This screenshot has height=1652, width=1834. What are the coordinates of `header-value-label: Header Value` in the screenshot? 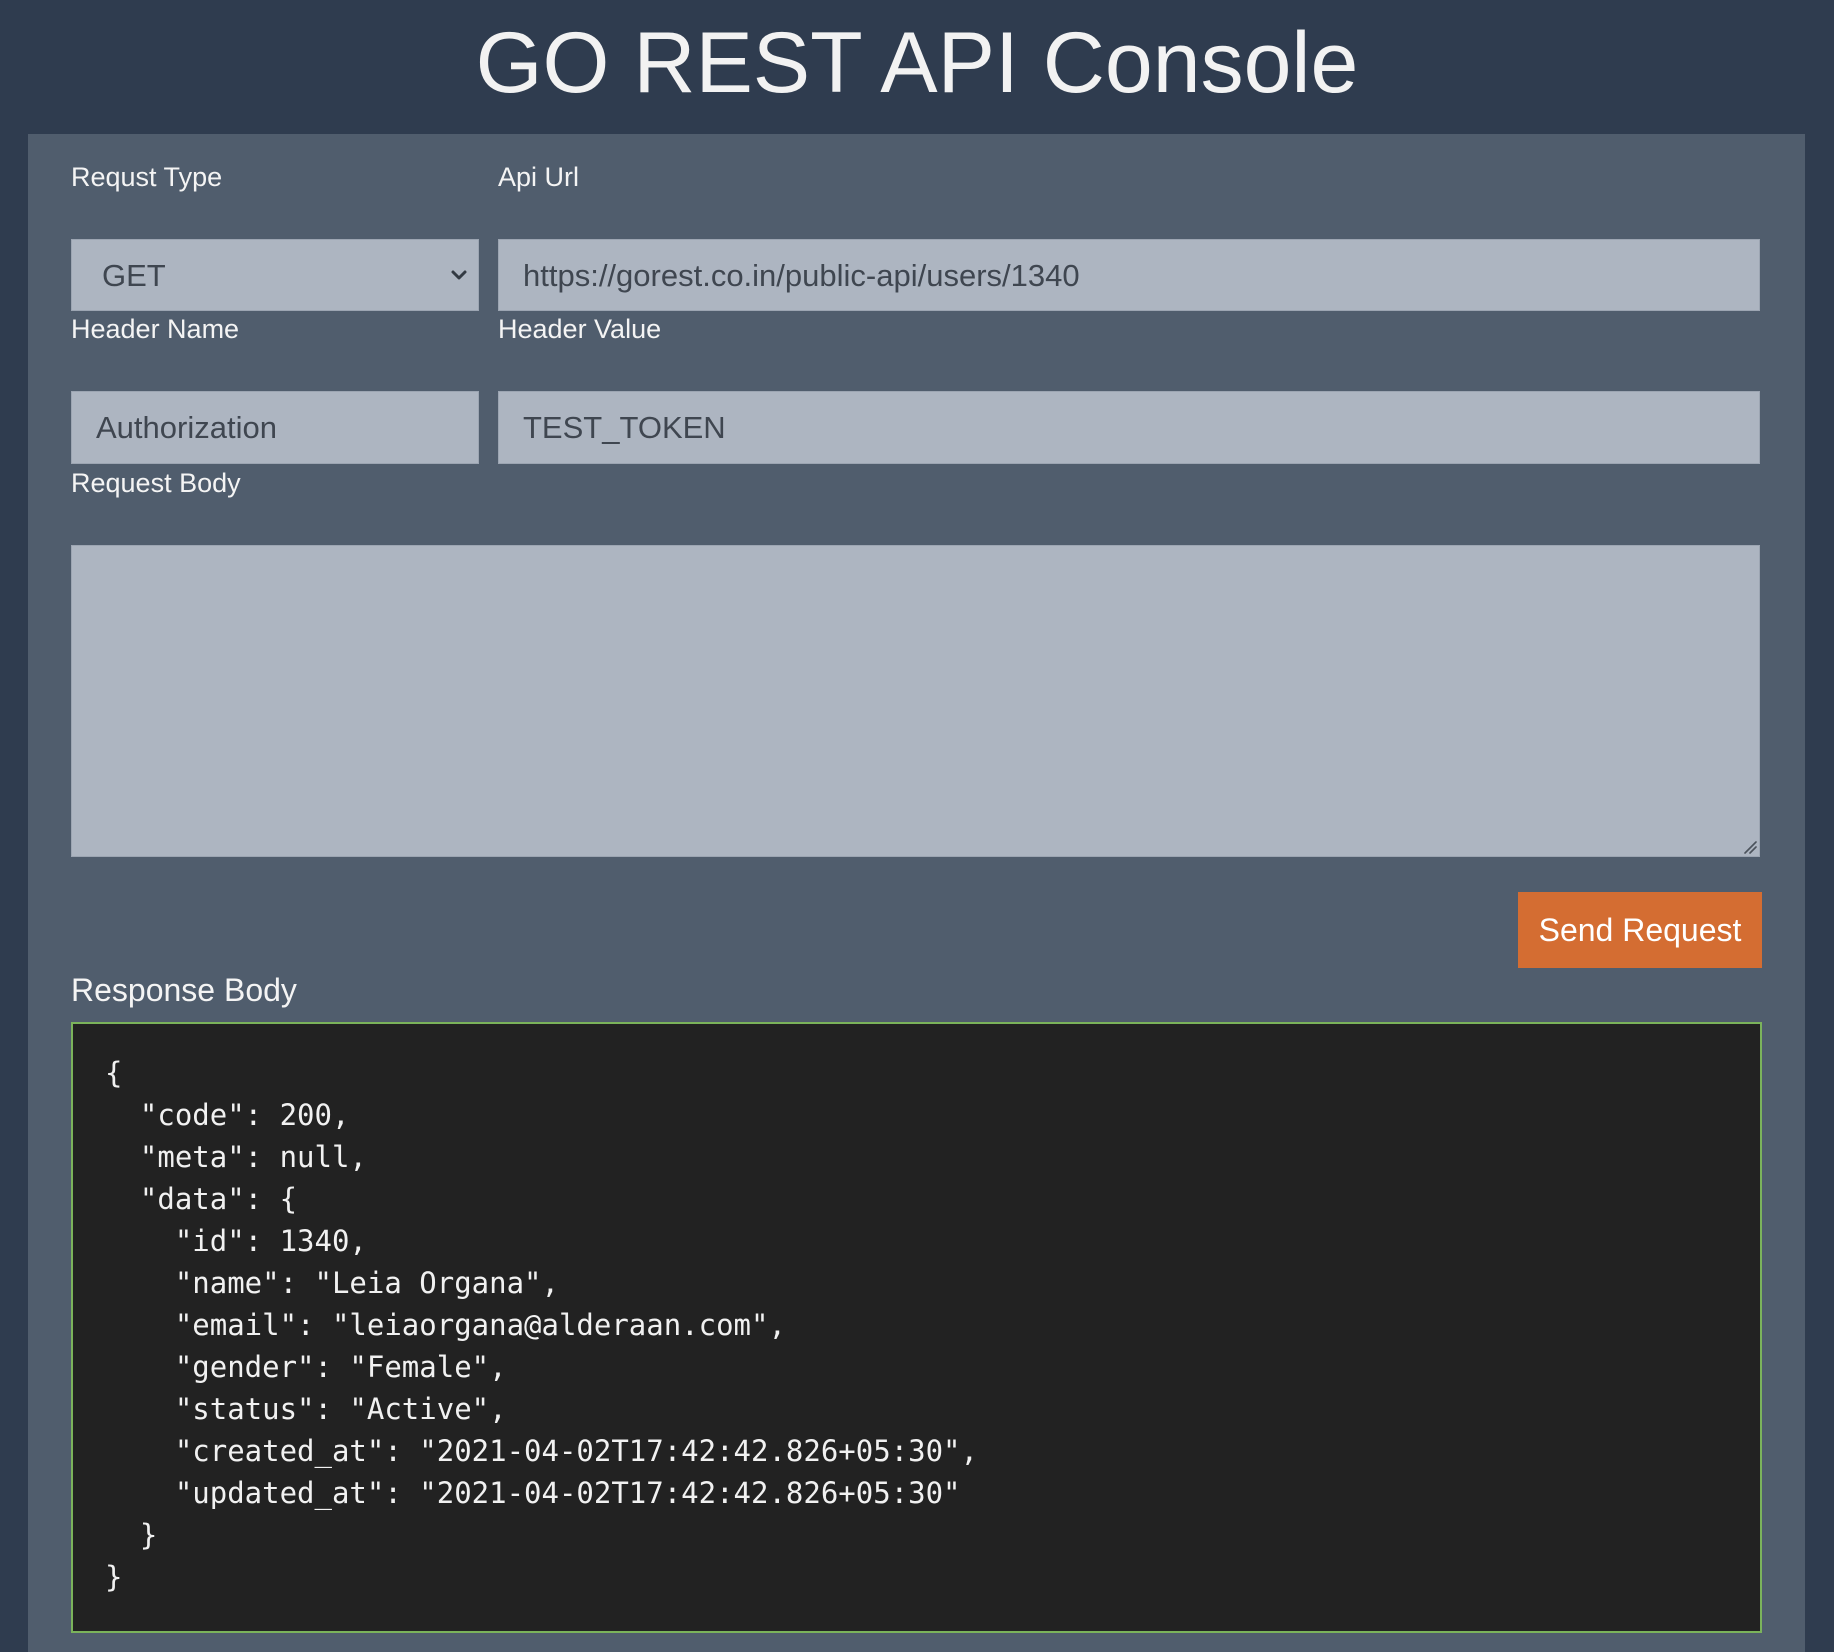 It's located at (580, 329).